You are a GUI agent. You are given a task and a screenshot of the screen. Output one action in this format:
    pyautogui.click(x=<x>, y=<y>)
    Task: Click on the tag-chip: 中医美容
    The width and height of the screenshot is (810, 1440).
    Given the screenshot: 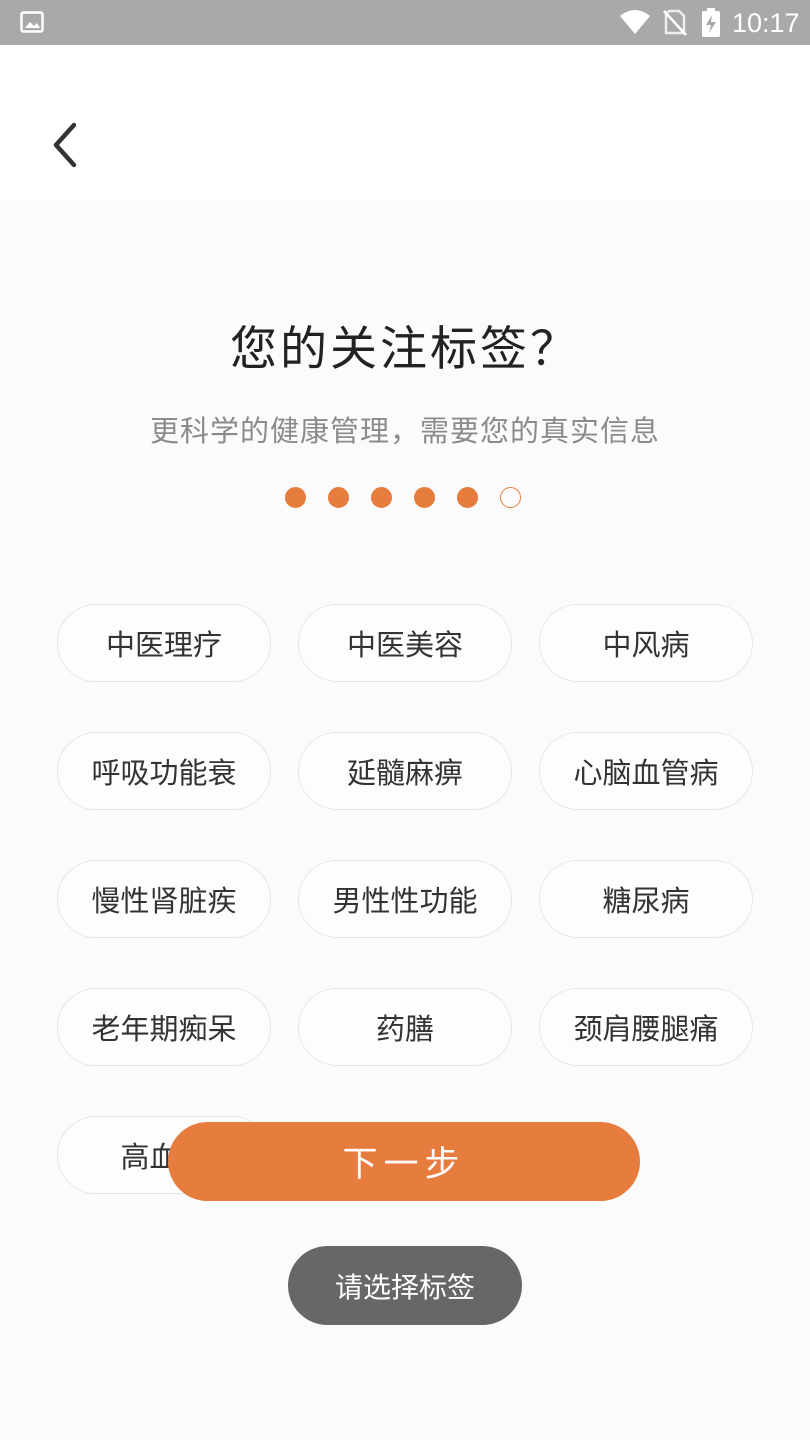 What is the action you would take?
    pyautogui.click(x=405, y=643)
    